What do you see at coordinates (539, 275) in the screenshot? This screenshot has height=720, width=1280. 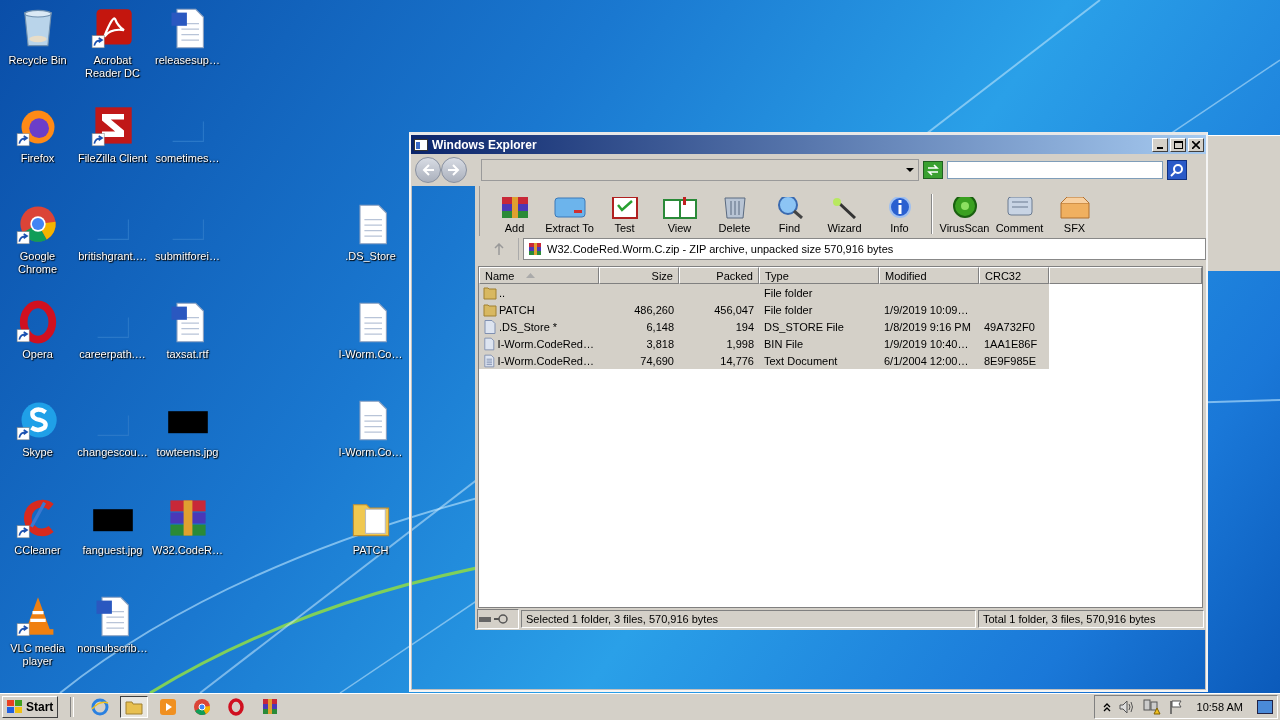 I see `column-header: Name` at bounding box center [539, 275].